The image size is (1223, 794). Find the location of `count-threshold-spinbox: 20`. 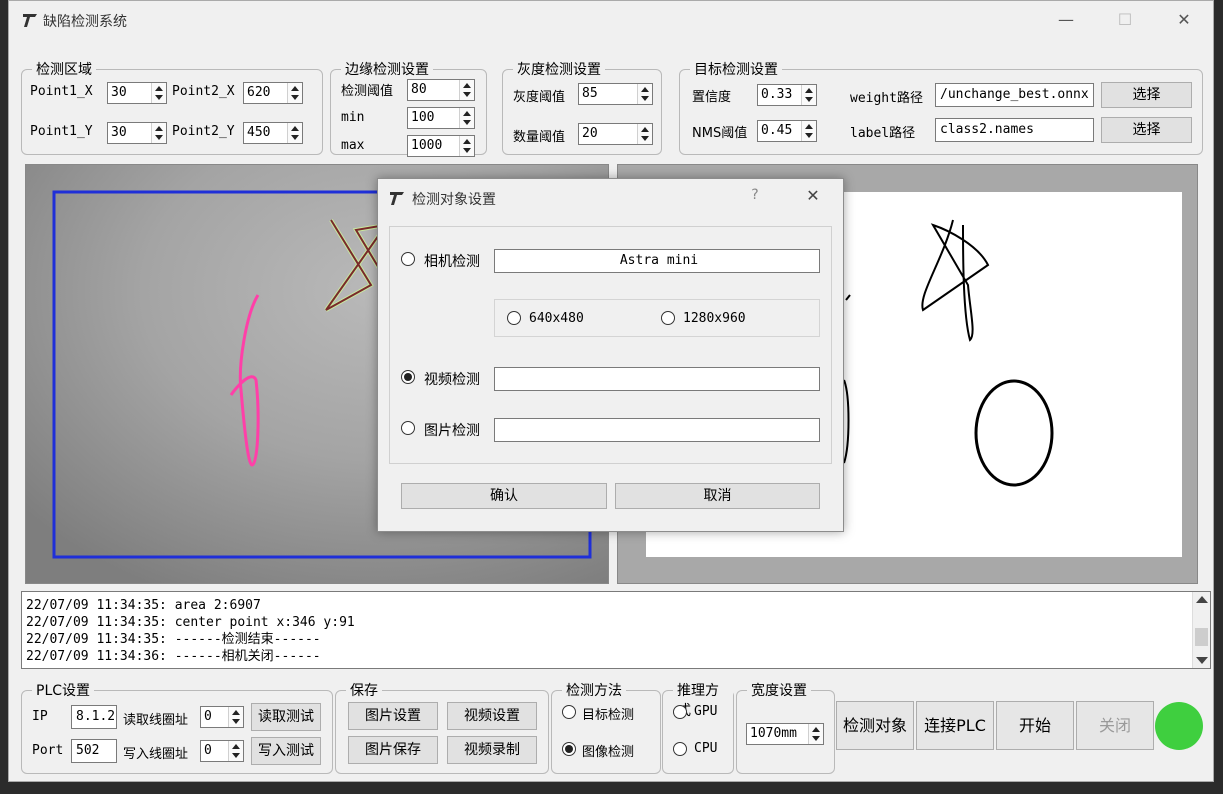

count-threshold-spinbox: 20 is located at coordinates (615, 134).